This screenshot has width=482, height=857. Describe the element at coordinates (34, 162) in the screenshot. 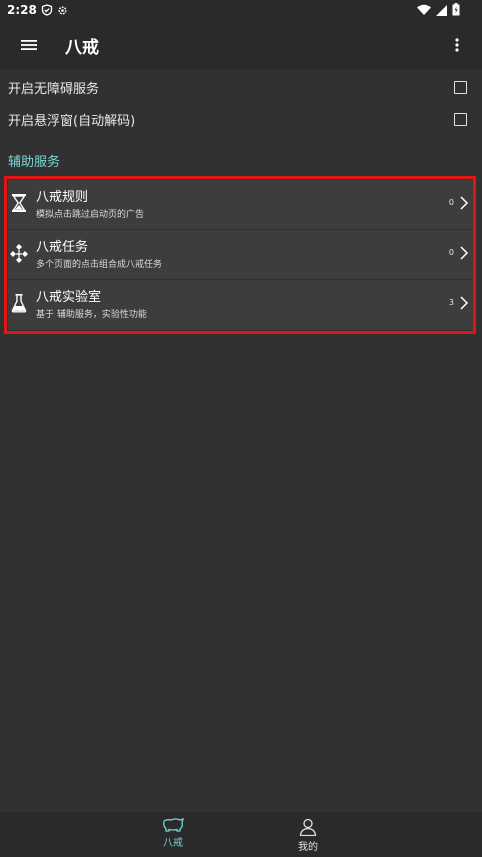

I see `section-title: 辅助服务` at that location.